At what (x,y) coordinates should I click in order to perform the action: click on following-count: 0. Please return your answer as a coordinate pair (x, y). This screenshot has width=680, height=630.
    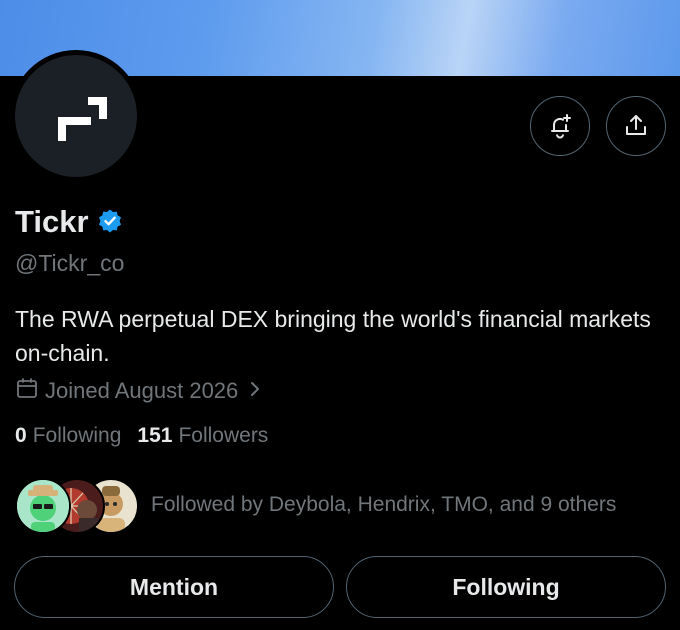
    Looking at the image, I should click on (21, 435).